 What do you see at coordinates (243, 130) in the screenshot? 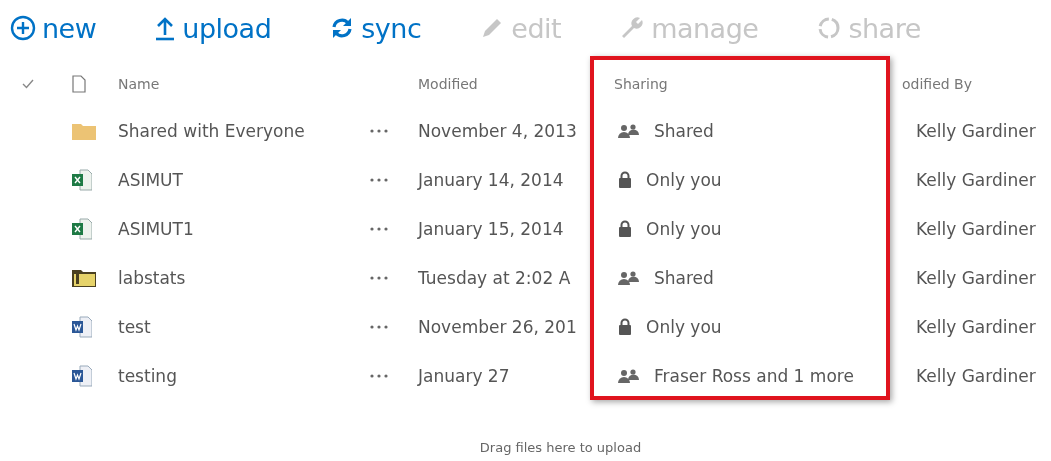
I see `file-name-link: Shared with Everyone` at bounding box center [243, 130].